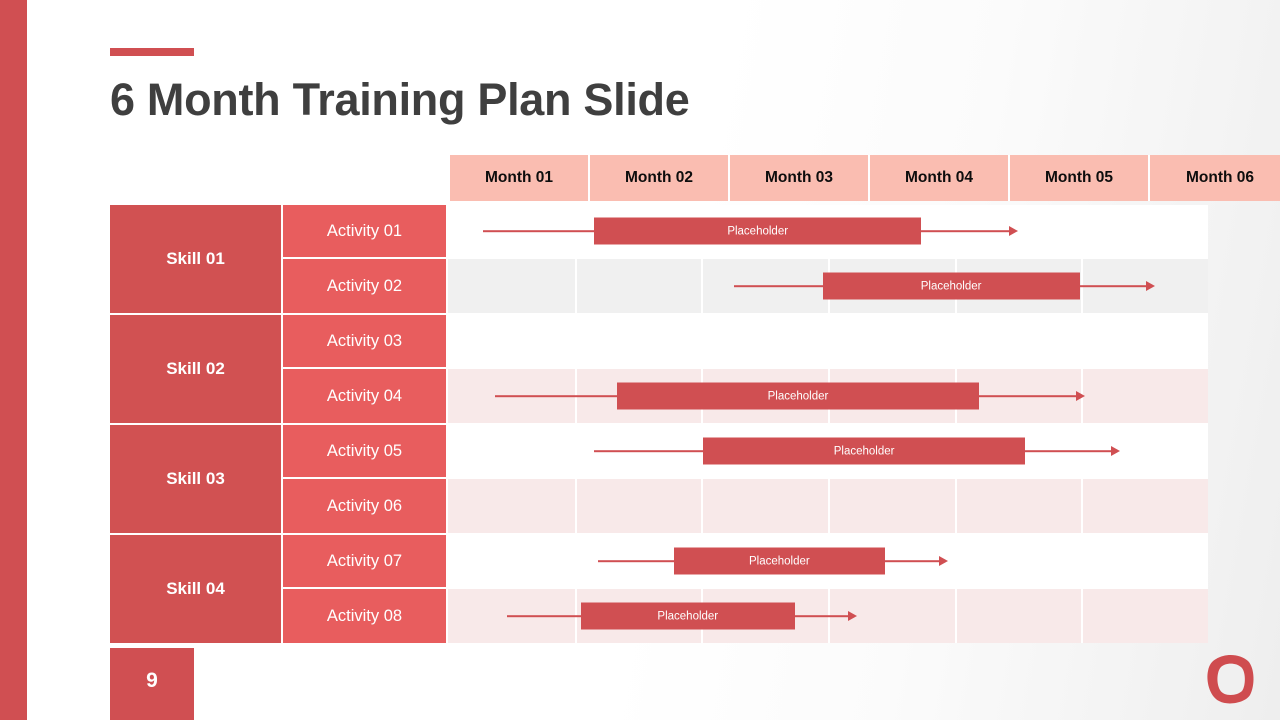 This screenshot has width=1280, height=720. What do you see at coordinates (400, 99) in the screenshot?
I see `page-title: 6 Month Training Plan Slide` at bounding box center [400, 99].